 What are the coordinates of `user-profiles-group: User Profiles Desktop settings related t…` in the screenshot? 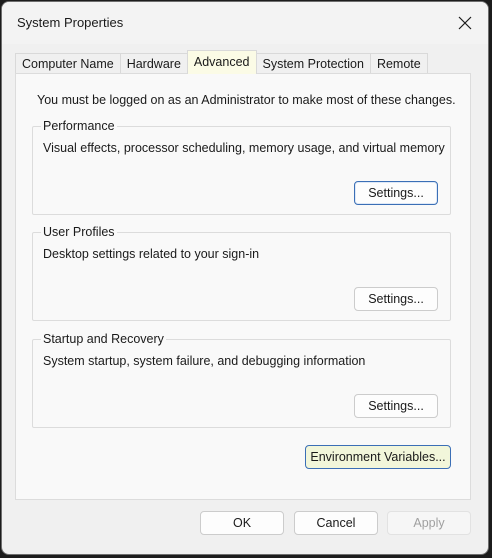 It's located at (241, 273).